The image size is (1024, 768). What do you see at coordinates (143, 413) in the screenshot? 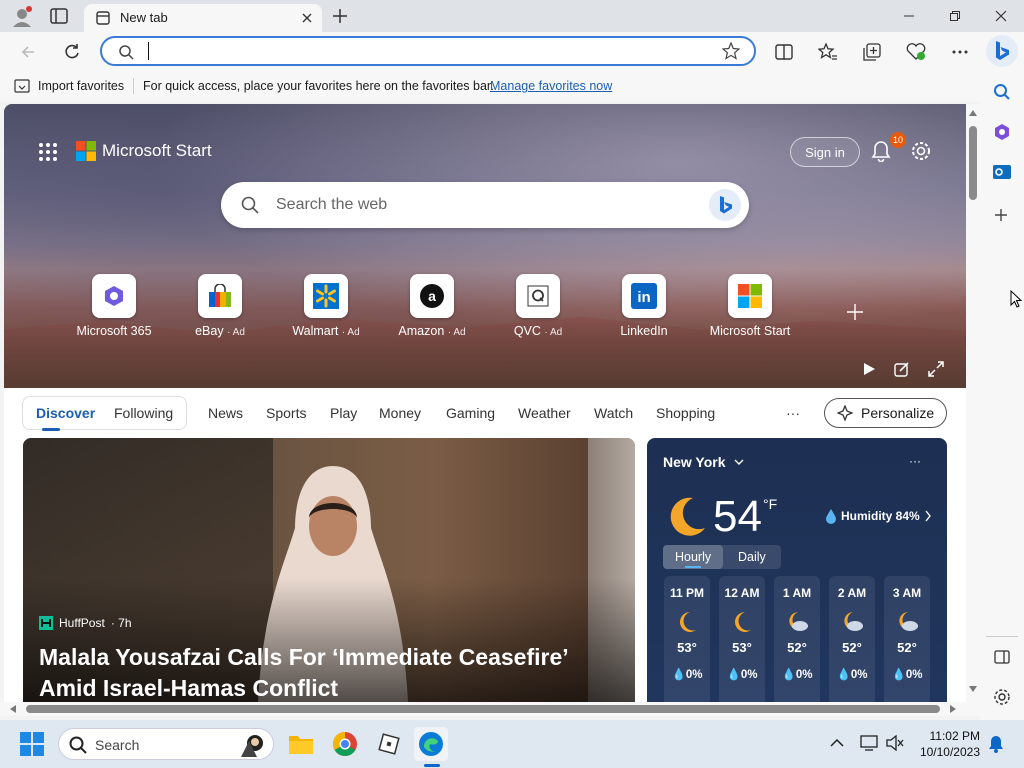
I see `tab-following: Following` at bounding box center [143, 413].